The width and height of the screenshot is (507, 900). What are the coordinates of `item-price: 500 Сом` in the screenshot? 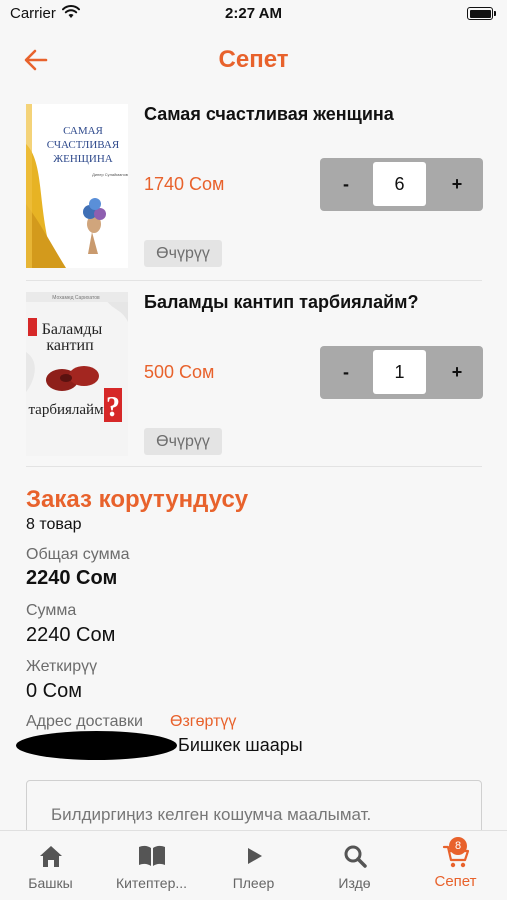 It's located at (179, 372).